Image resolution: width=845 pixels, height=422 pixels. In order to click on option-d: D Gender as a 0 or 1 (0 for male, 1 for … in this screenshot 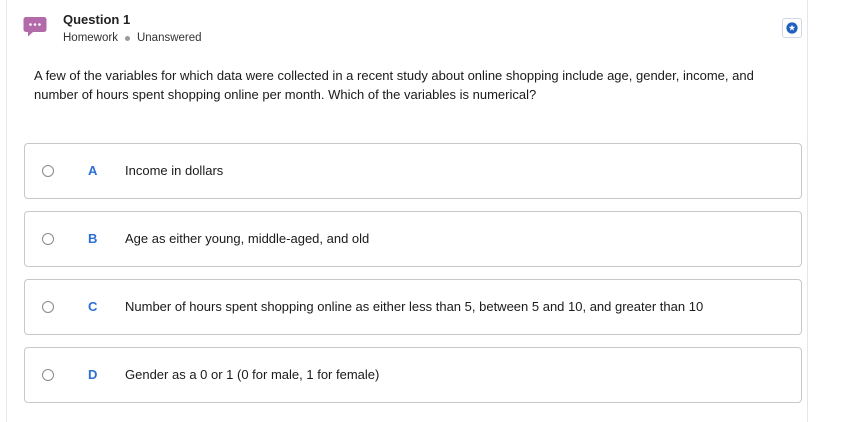, I will do `click(413, 375)`.